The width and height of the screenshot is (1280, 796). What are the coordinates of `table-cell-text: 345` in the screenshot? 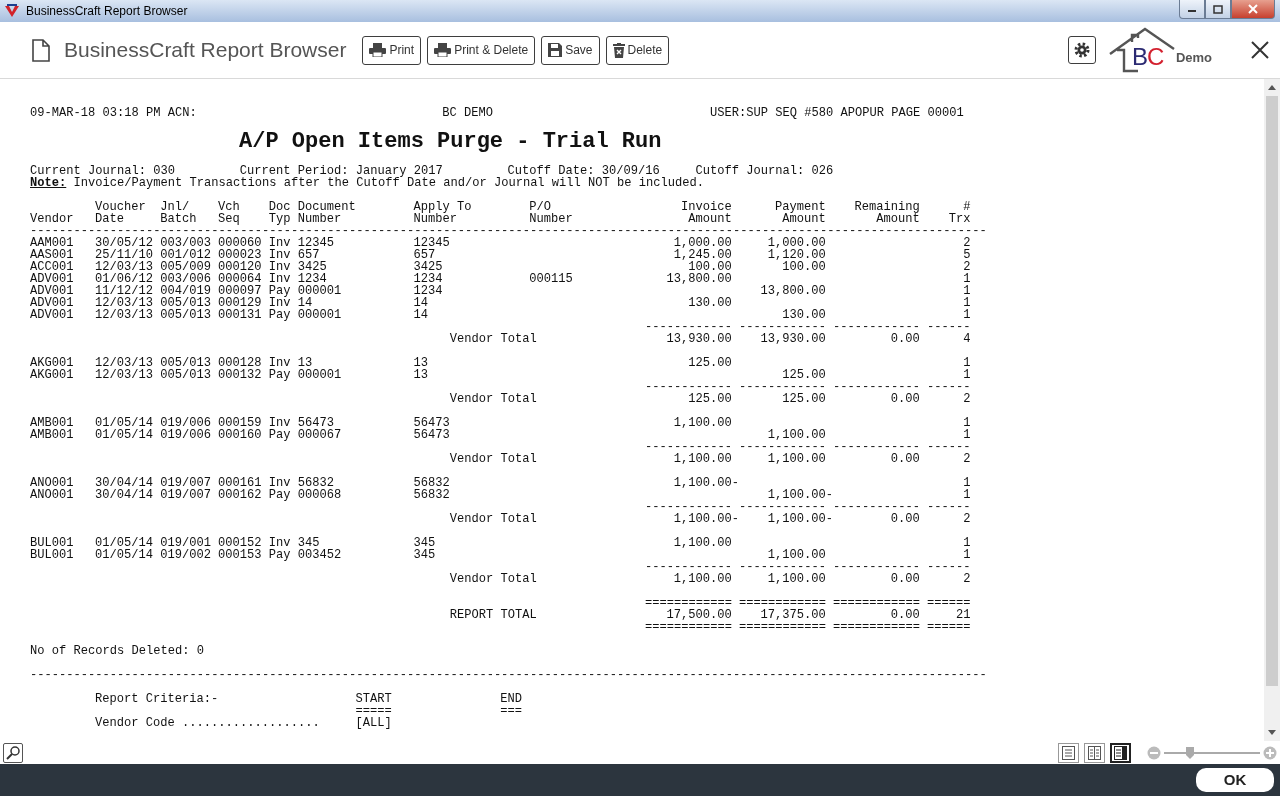 It's located at (308, 543).